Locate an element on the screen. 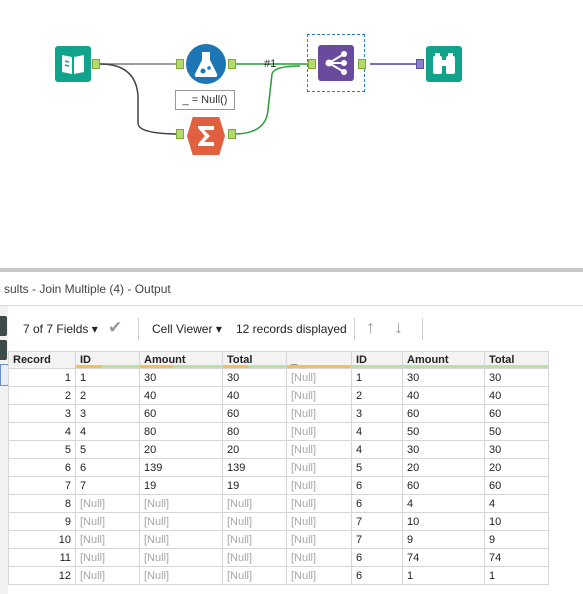  table-row: 11 [Null] [Null] [Null] [Null] 6 74 74 is located at coordinates (278, 557).